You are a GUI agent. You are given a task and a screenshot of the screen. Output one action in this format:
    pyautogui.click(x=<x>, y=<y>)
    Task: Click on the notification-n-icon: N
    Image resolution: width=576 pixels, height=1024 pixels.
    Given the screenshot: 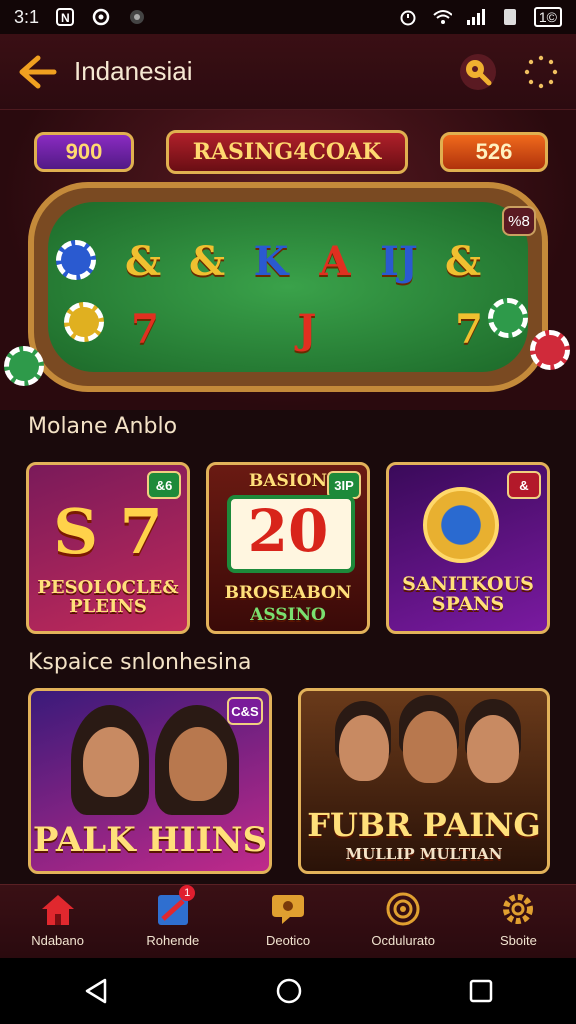 What is the action you would take?
    pyautogui.click(x=65, y=17)
    